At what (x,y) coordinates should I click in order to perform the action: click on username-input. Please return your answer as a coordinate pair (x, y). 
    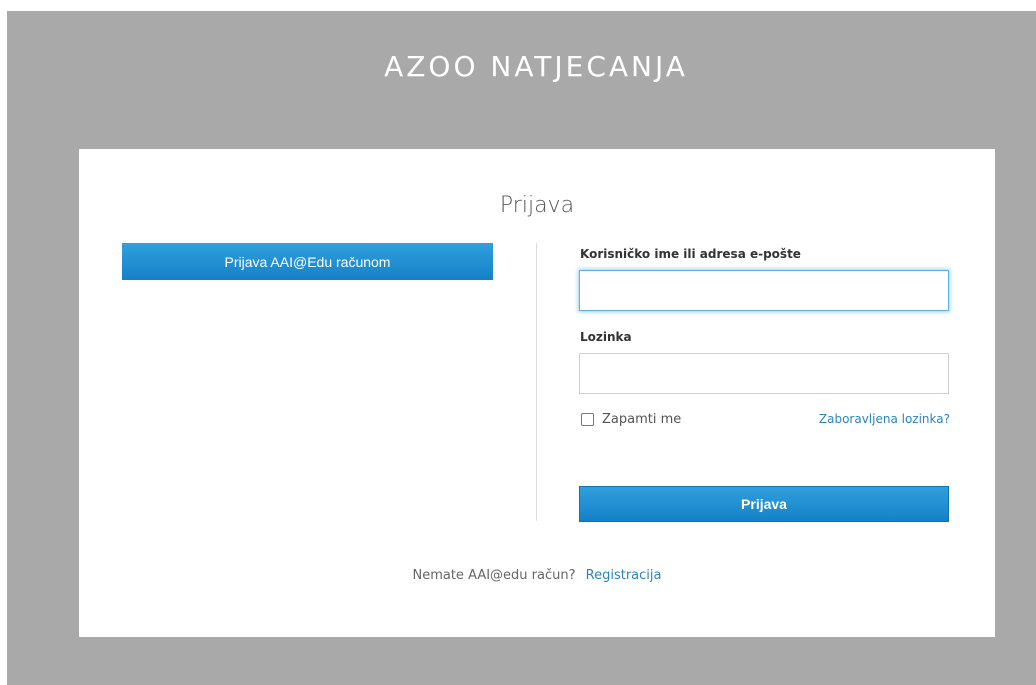
    Looking at the image, I should click on (764, 290).